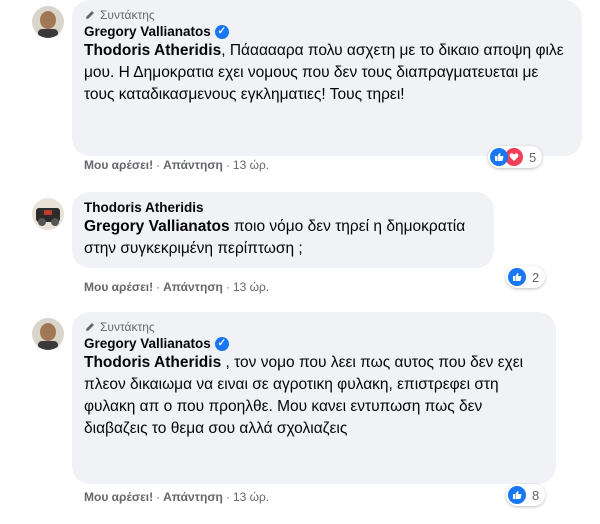  I want to click on reaction-summary: 8, so click(526, 495).